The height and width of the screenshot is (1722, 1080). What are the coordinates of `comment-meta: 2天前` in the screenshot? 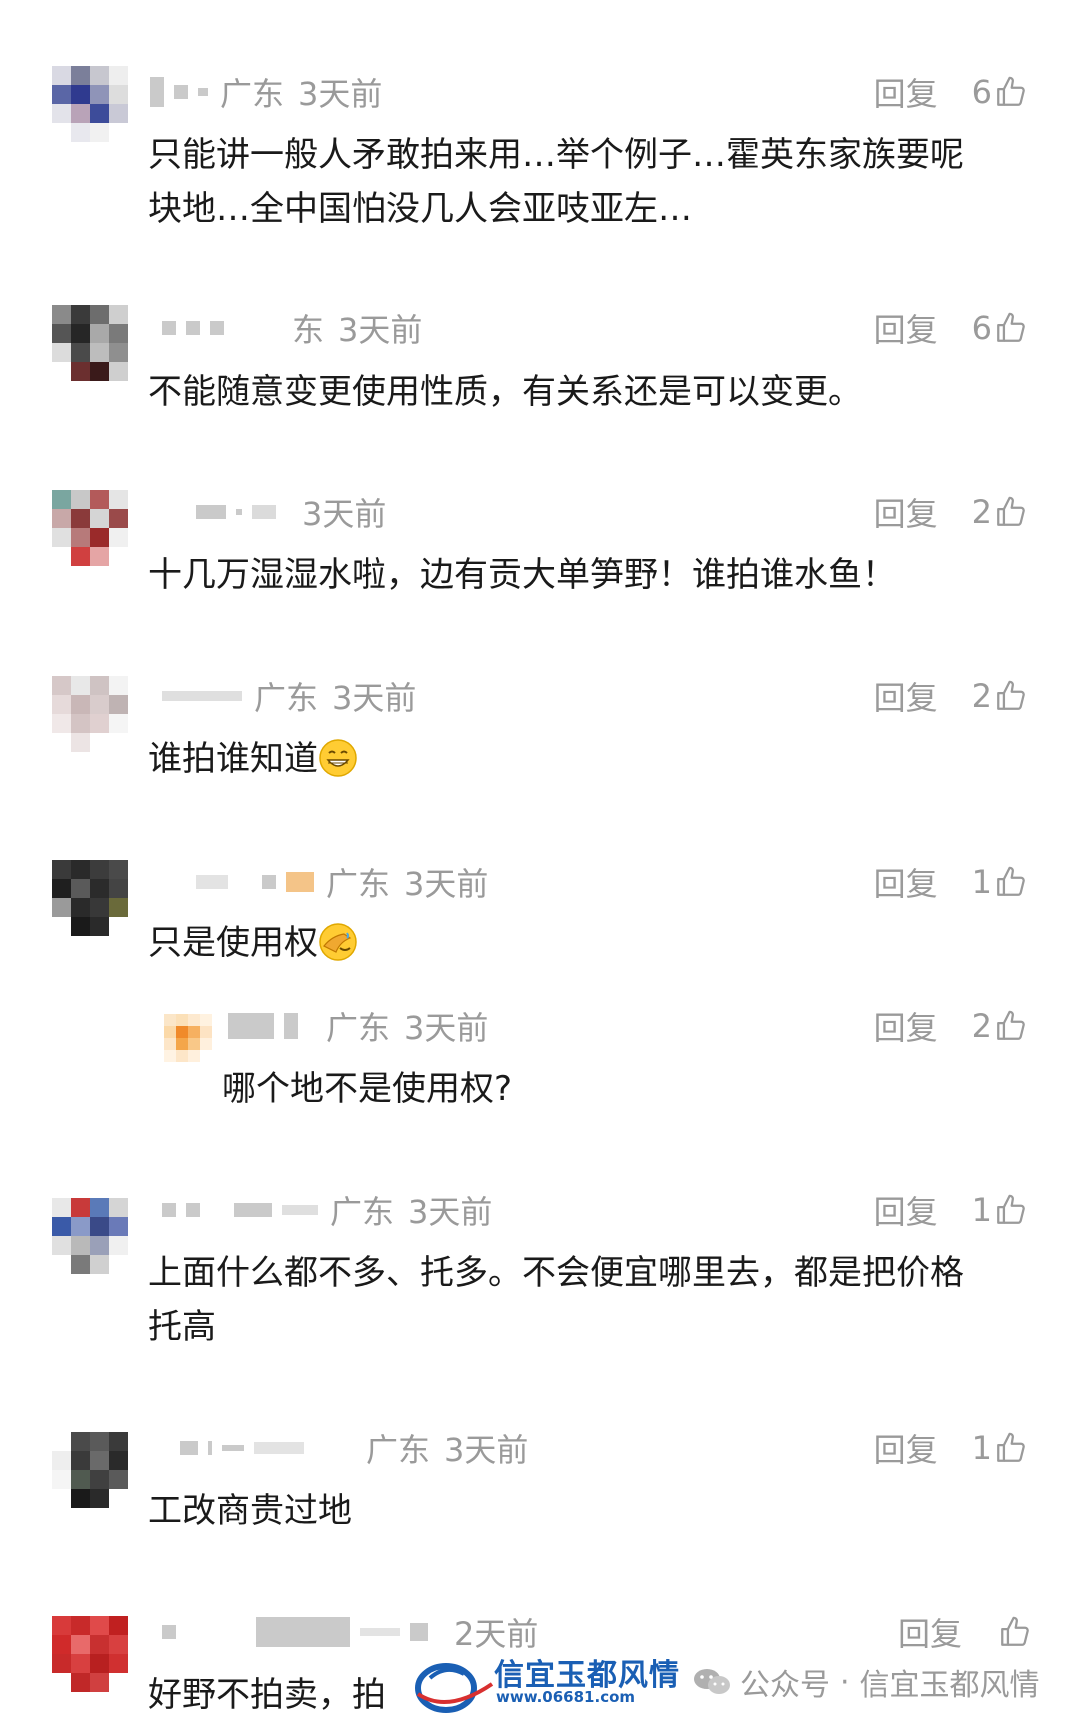 It's located at (350, 1632).